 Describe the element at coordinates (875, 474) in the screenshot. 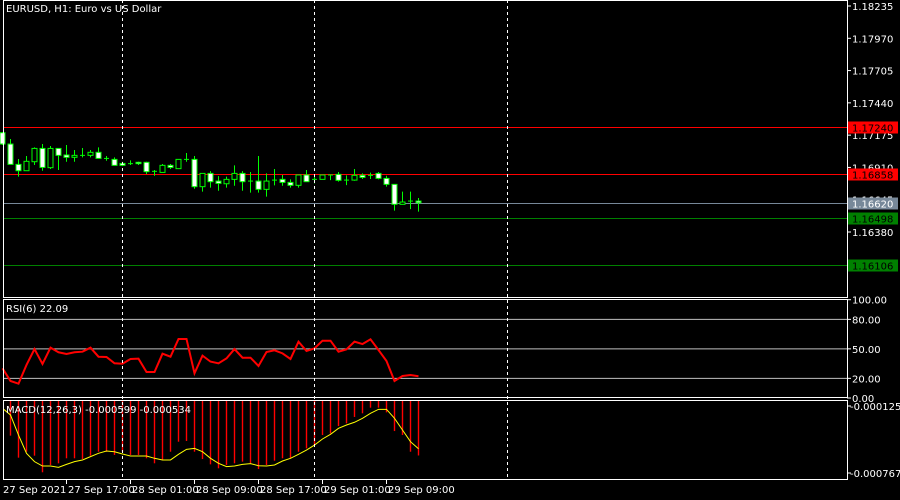

I see `macd-tick-label: -0.000767` at that location.